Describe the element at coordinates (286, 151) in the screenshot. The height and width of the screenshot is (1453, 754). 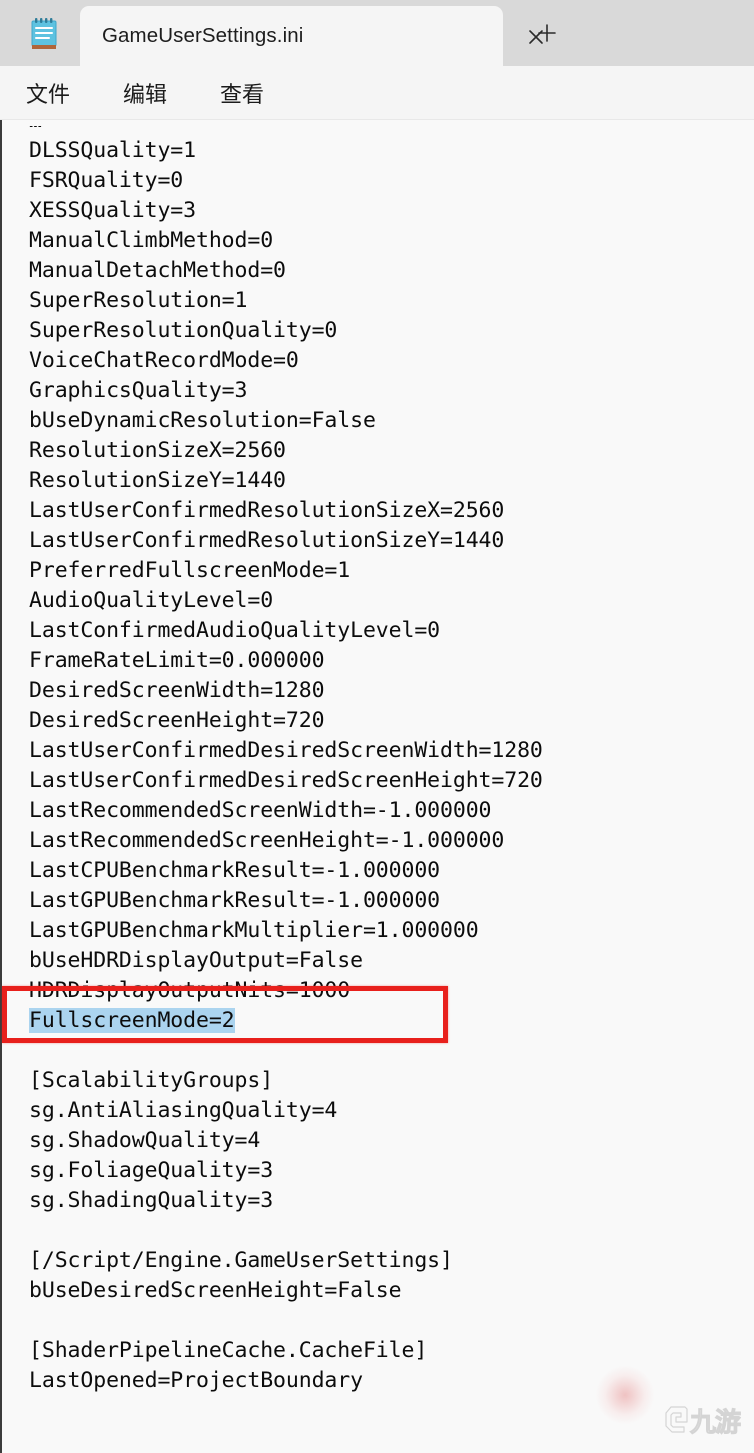
I see `text-line: DLSSQuality=1` at that location.